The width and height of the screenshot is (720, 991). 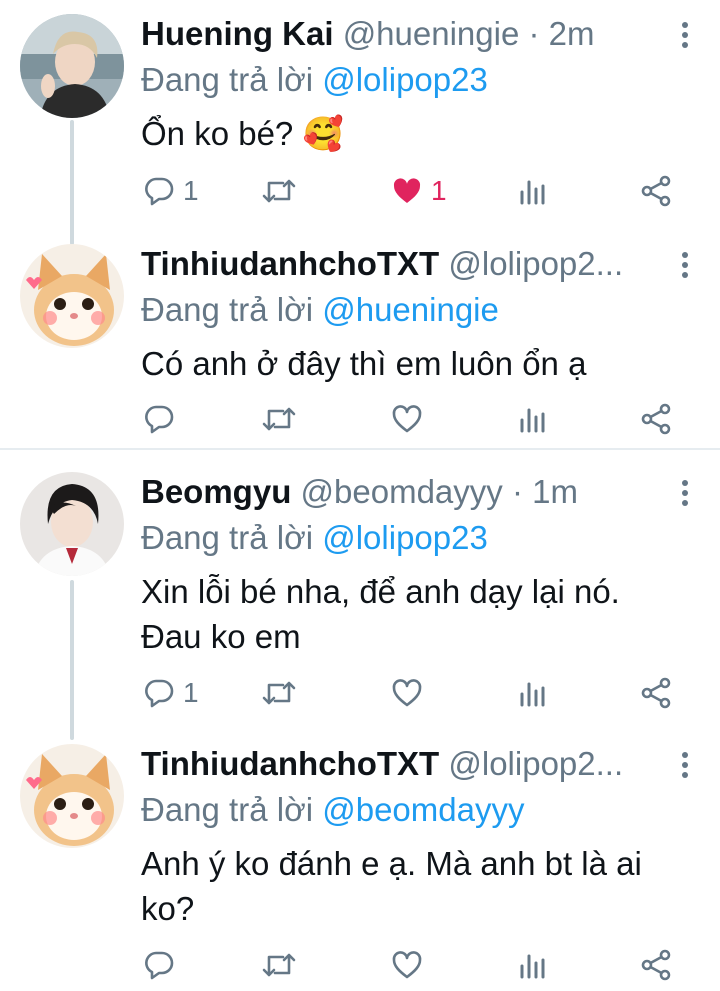 I want to click on handle-time: @beomdayyy · 1m, so click(x=439, y=491).